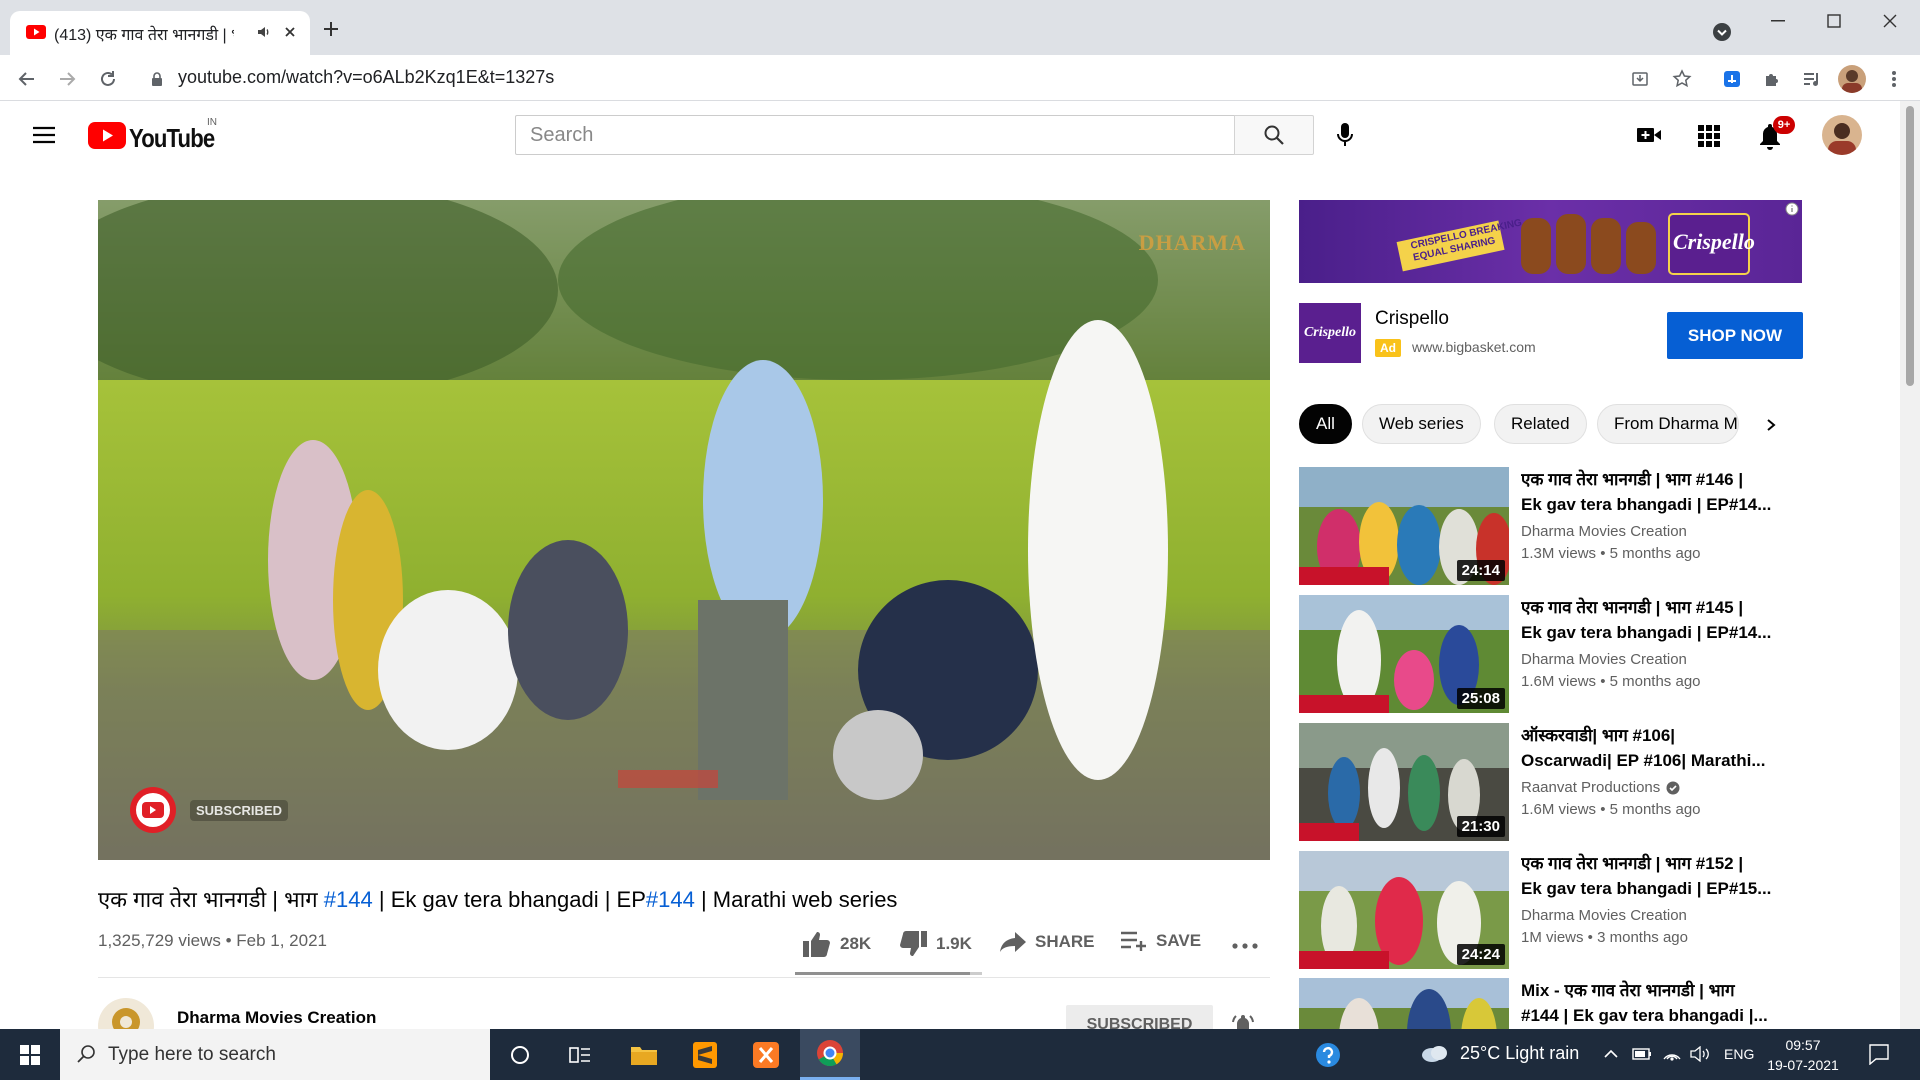 This screenshot has height=1080, width=1920. I want to click on windows-start-icon, so click(30, 1054).